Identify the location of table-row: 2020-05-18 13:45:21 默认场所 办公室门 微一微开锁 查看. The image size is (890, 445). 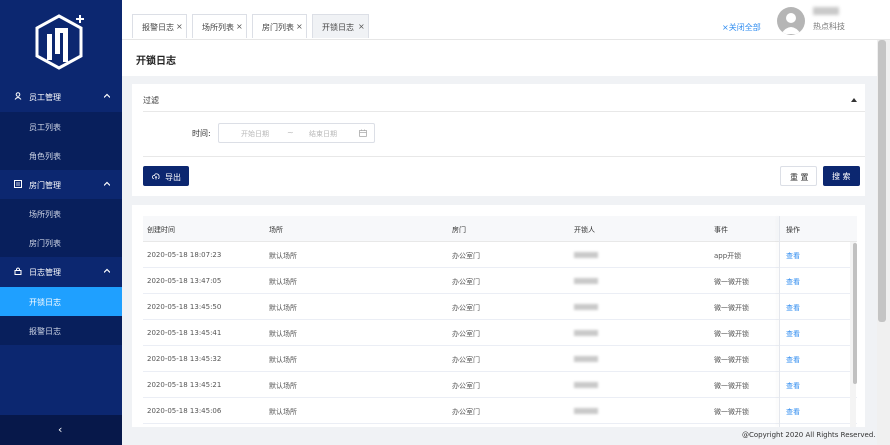
(500, 385).